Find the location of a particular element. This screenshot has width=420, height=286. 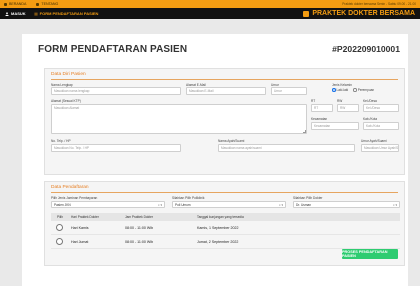

user-icon is located at coordinates (7, 13).